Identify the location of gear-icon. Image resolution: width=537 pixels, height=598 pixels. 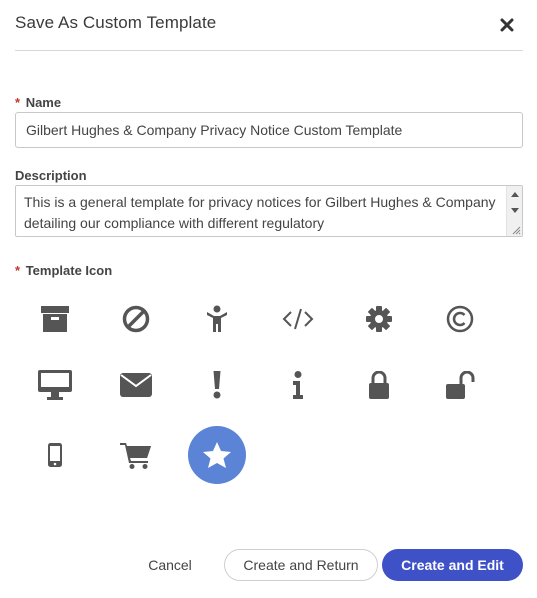
(379, 319).